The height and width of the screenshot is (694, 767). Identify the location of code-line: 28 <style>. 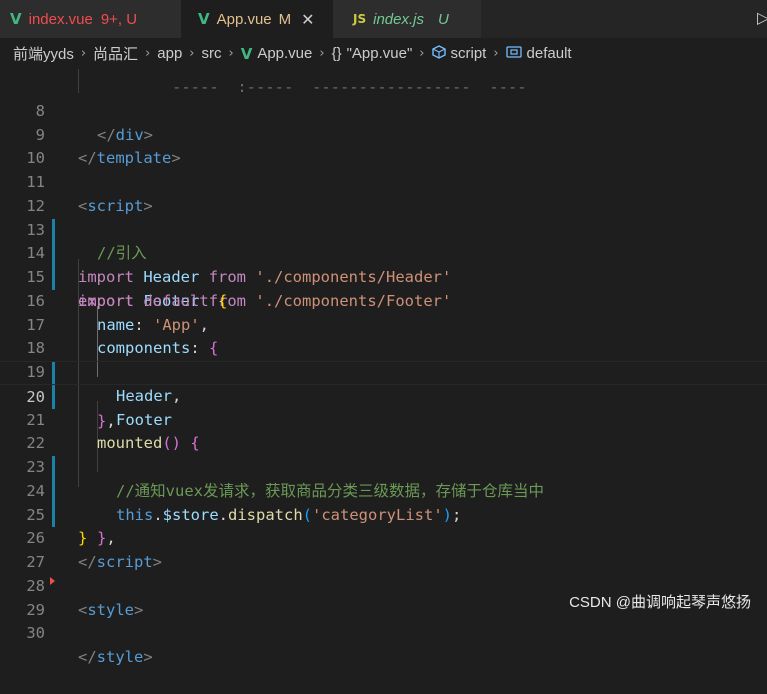
(383, 585).